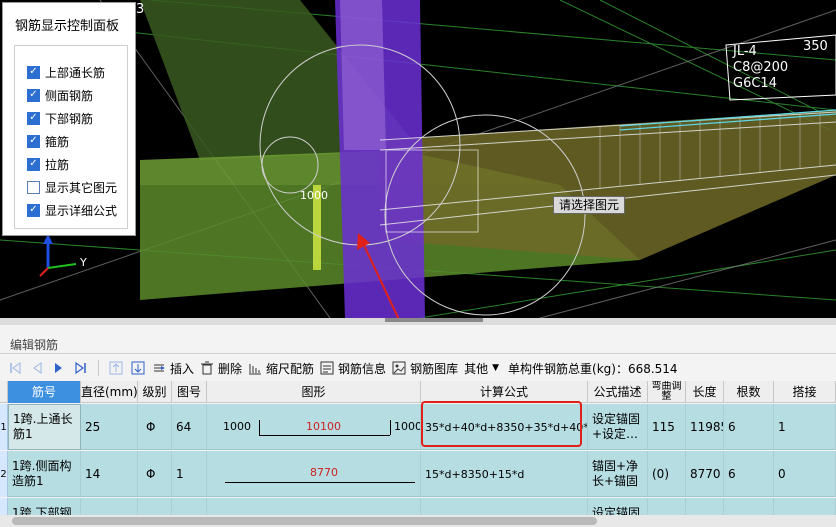 The image size is (836, 527). I want to click on option-label: 下部钢筋, so click(69, 118).